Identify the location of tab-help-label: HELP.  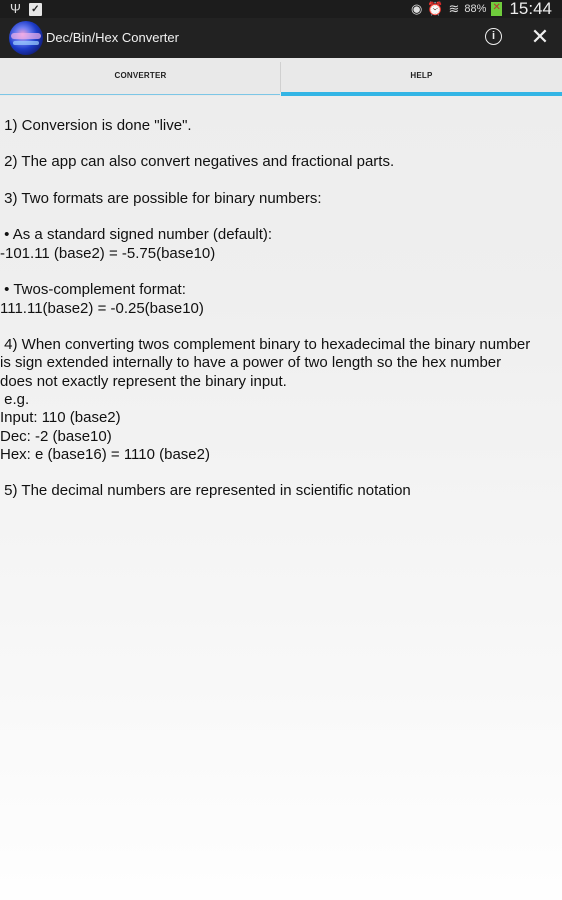
(421, 75).